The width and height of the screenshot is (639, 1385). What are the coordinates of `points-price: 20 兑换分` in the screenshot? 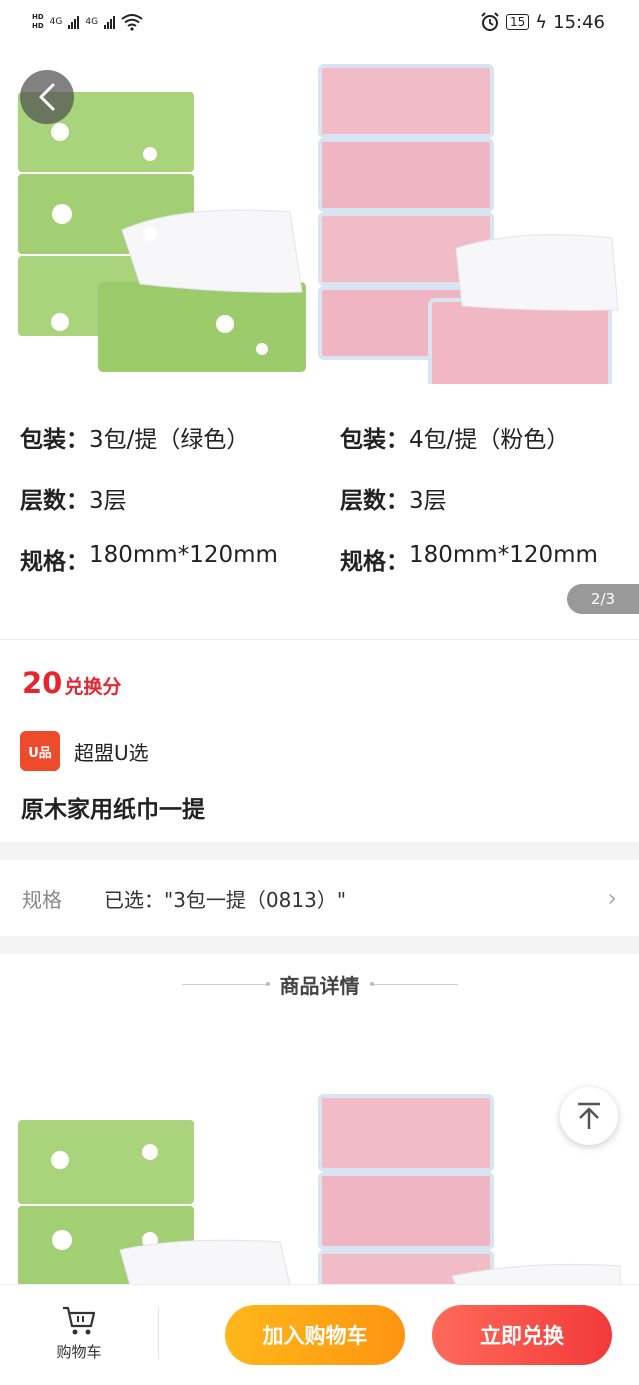 It's located at (71, 683).